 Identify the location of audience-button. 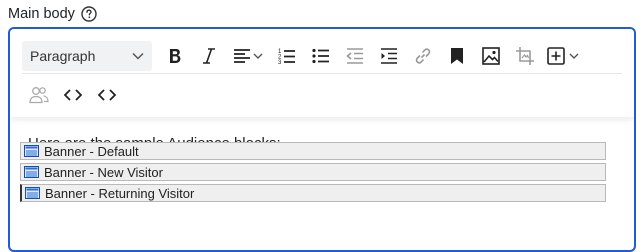
(39, 95).